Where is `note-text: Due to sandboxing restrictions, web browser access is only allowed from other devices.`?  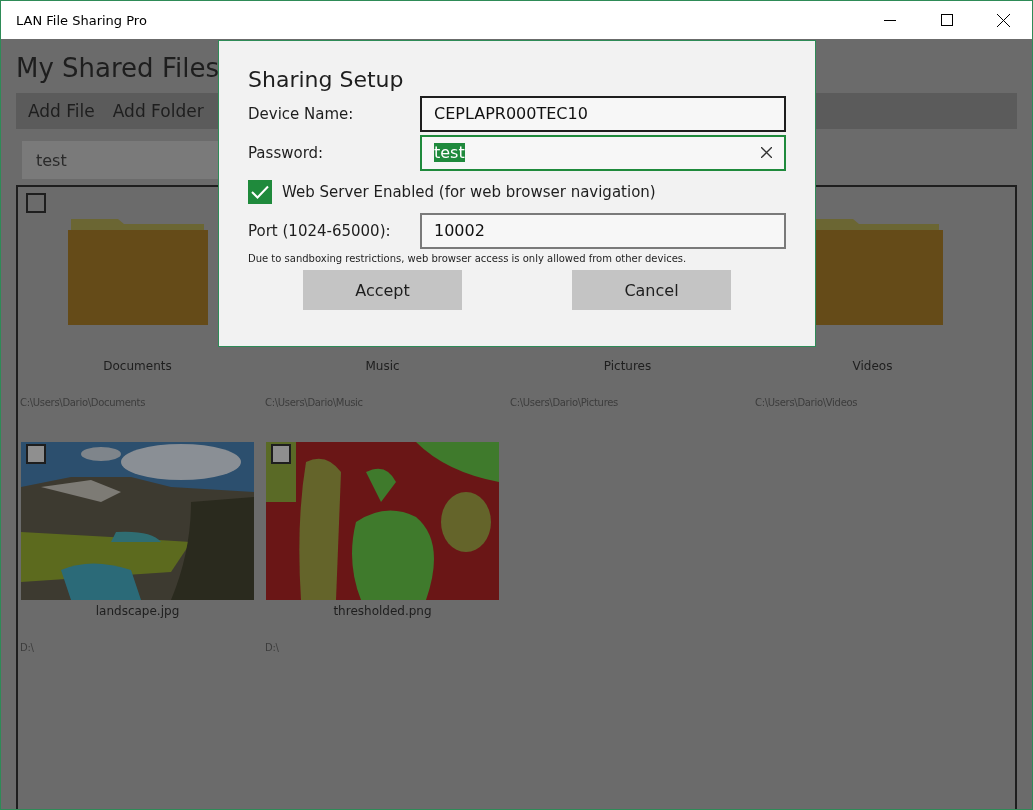
note-text: Due to sandboxing restrictions, web browser access is only allowed from other devices. is located at coordinates (468, 258).